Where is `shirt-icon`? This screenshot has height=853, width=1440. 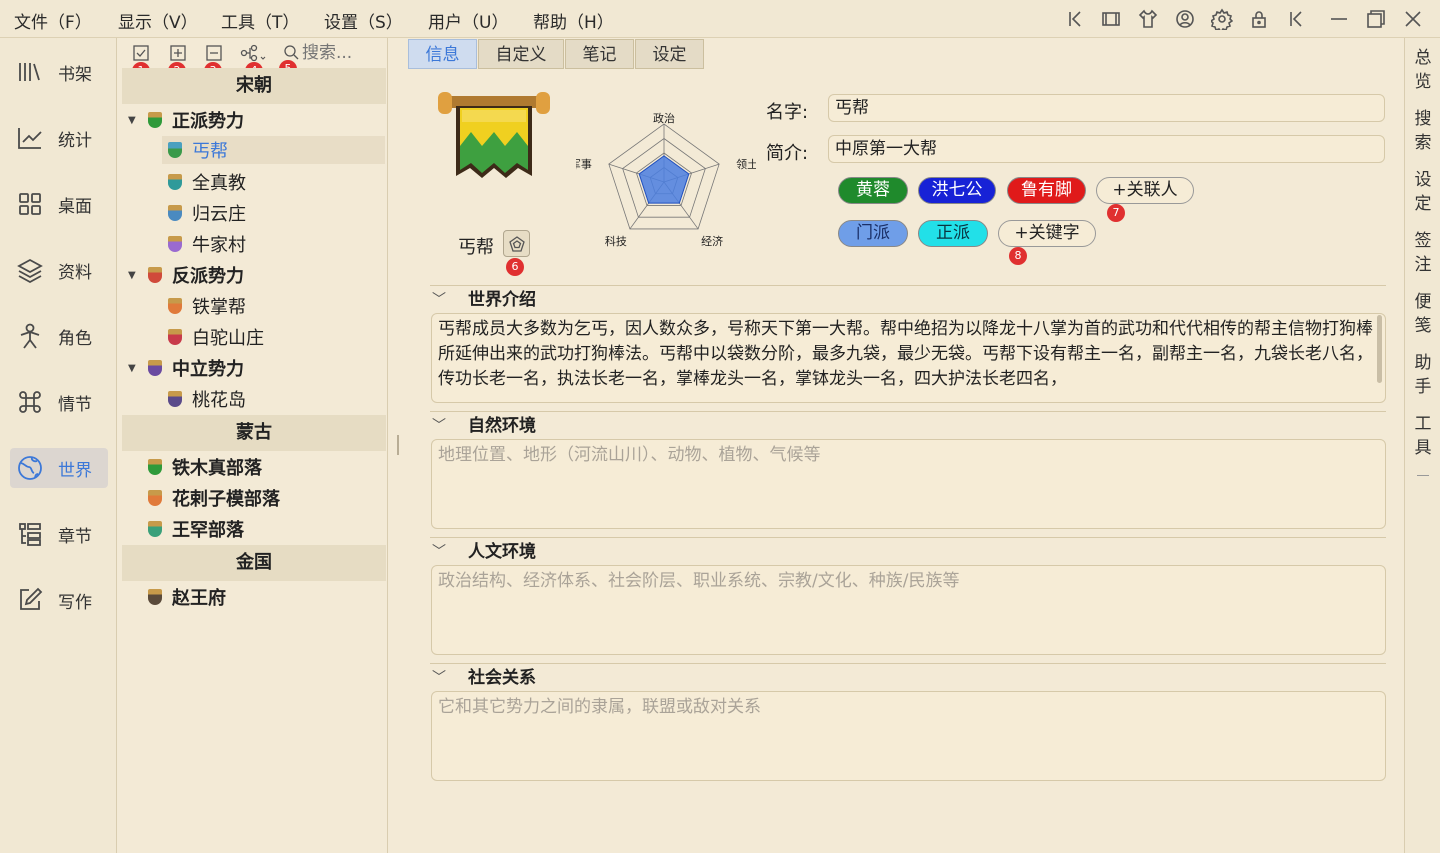
shirt-icon is located at coordinates (1148, 19).